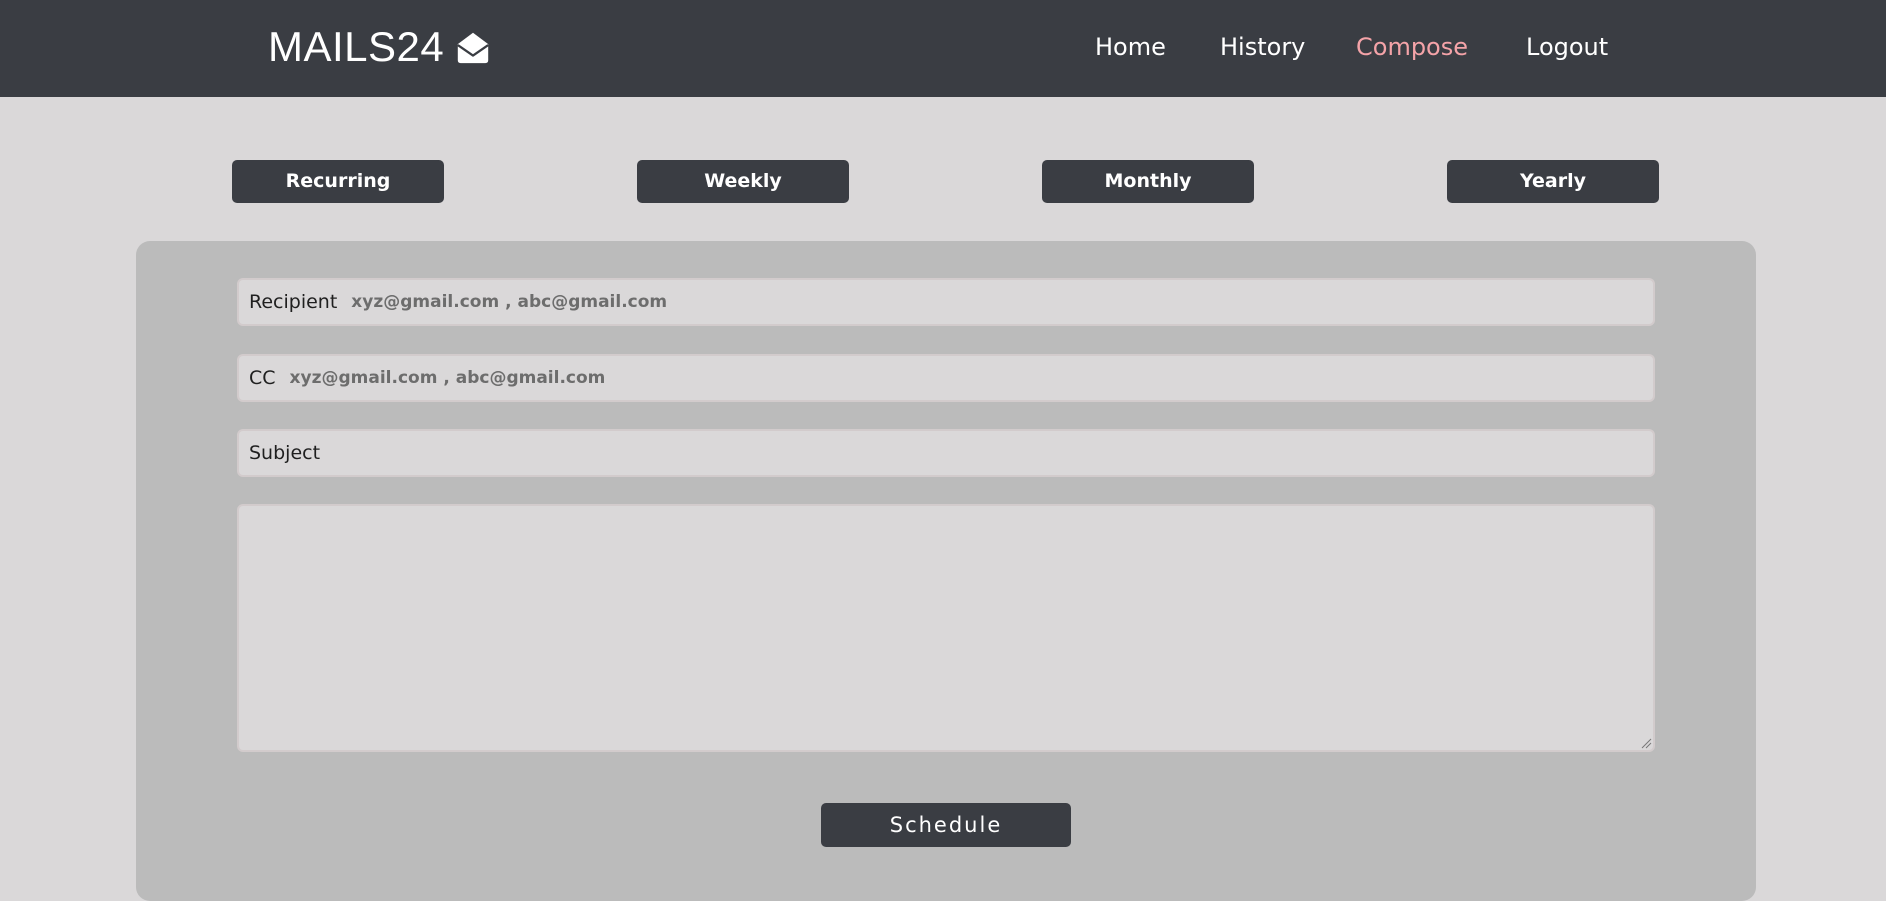 Image resolution: width=1886 pixels, height=901 pixels. What do you see at coordinates (1646, 743) in the screenshot?
I see `resize-grip-icon` at bounding box center [1646, 743].